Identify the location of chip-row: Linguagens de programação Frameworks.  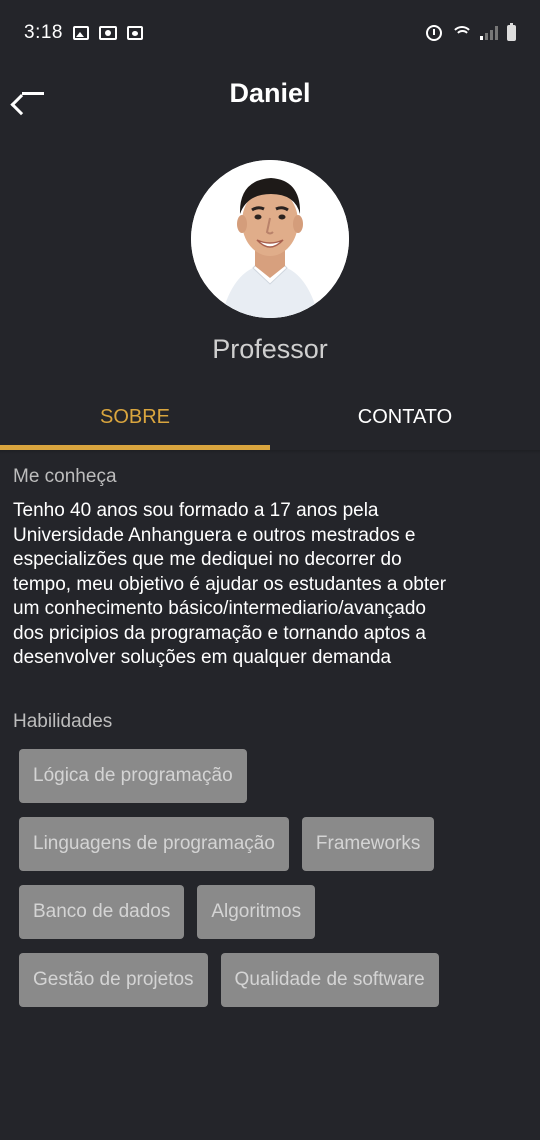
(269, 844).